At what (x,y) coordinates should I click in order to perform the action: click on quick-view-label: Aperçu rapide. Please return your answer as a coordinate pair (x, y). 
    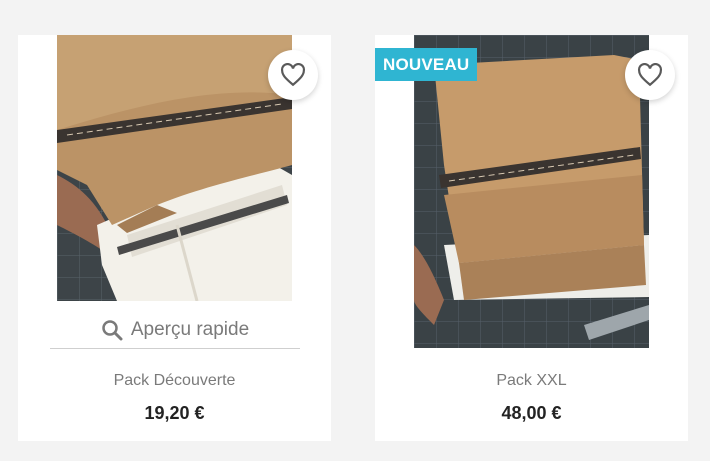
    Looking at the image, I should click on (190, 329).